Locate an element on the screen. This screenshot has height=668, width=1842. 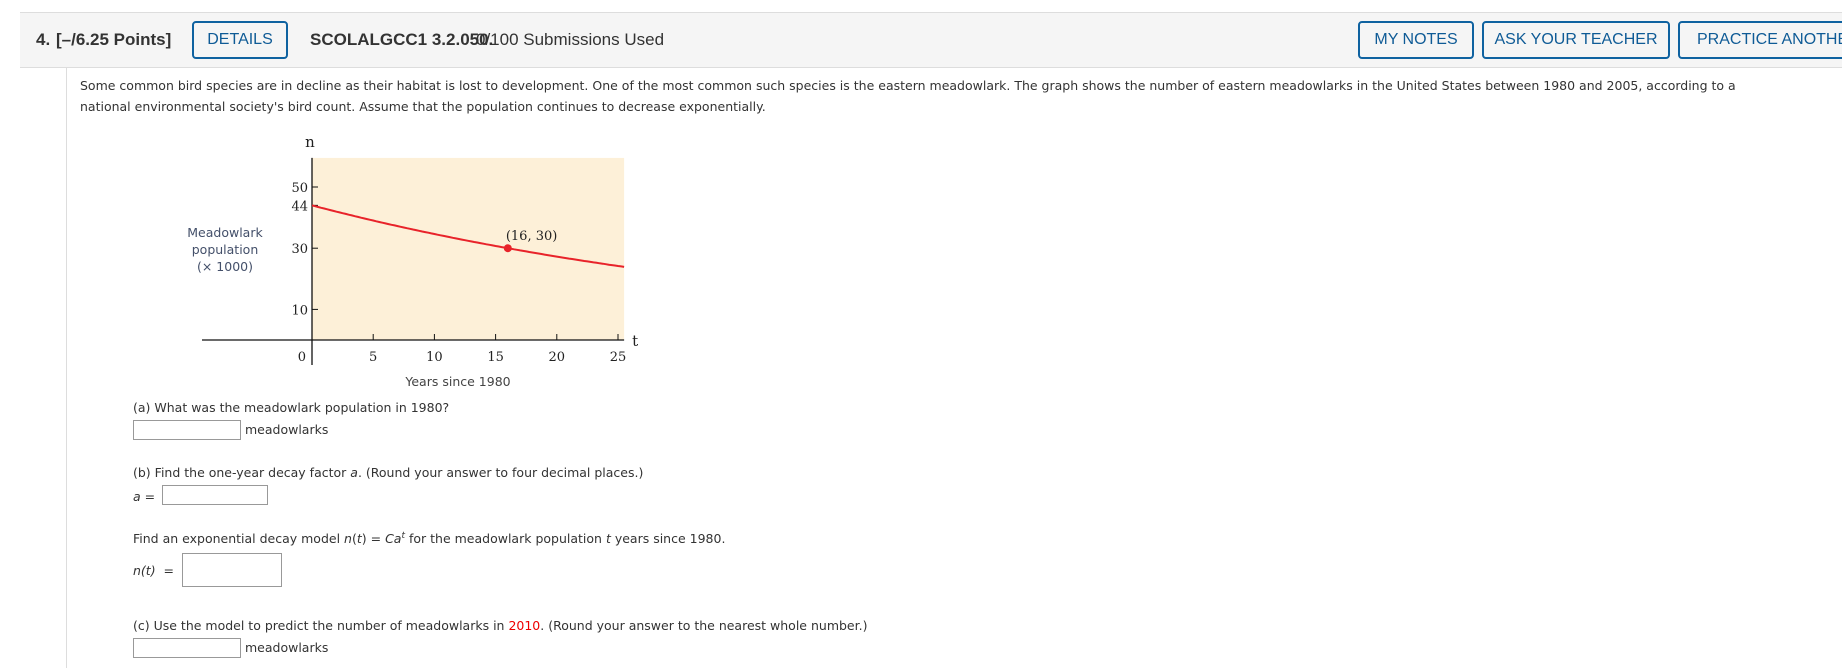
origin-label: 0 is located at coordinates (302, 357).